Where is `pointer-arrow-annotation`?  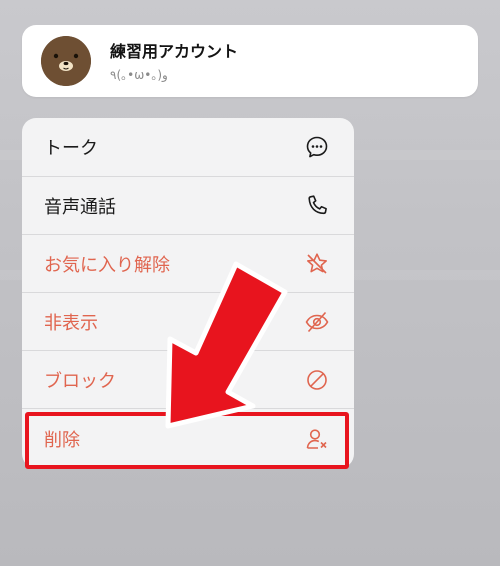 pointer-arrow-annotation is located at coordinates (226, 345).